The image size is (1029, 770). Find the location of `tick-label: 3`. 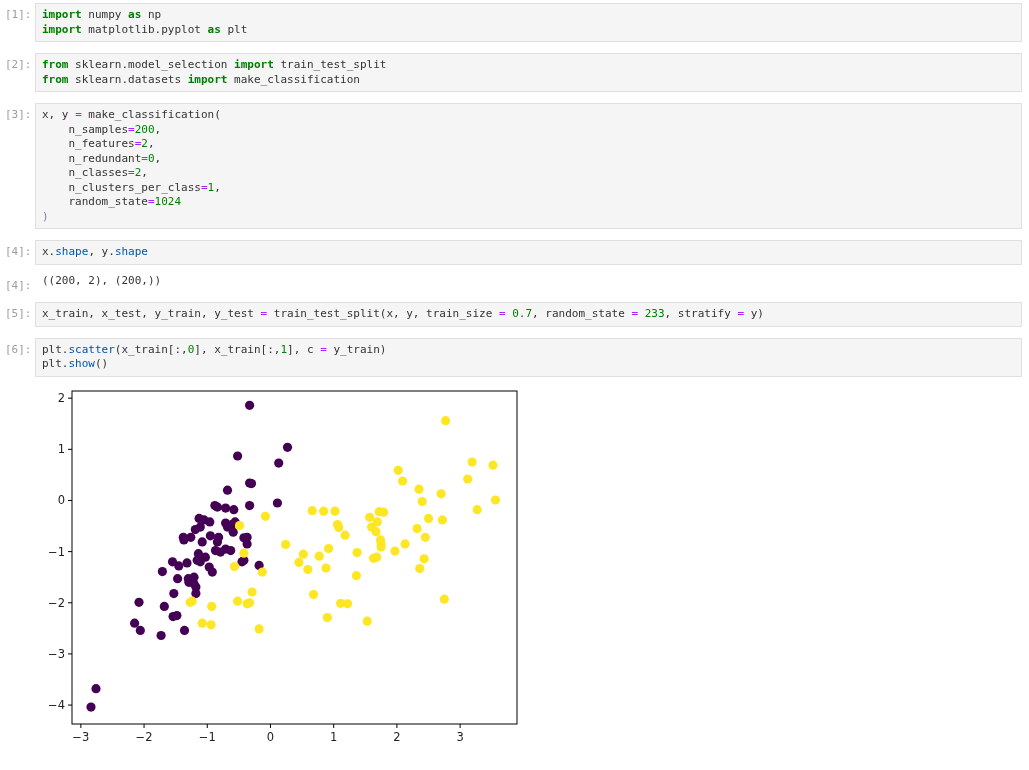

tick-label: 3 is located at coordinates (460, 736).